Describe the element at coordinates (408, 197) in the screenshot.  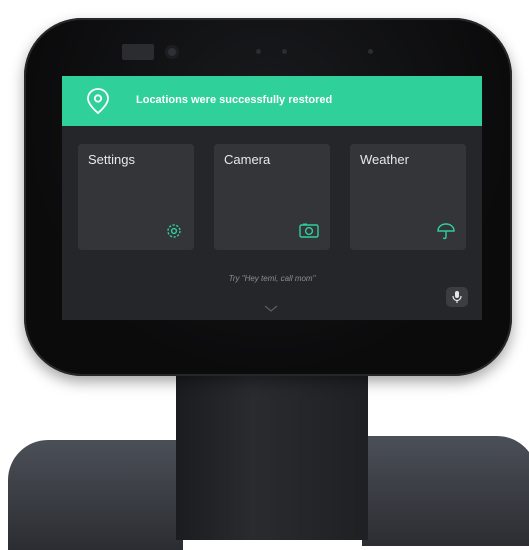
I see `tile-weather: Weather` at that location.